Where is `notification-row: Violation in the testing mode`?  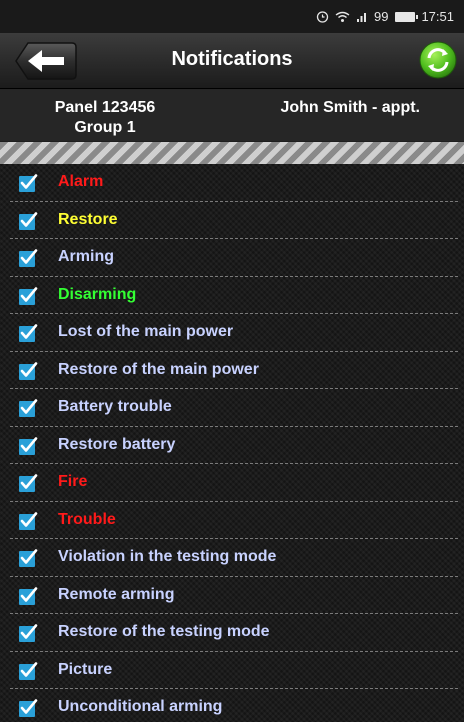 notification-row: Violation in the testing mode is located at coordinates (234, 558).